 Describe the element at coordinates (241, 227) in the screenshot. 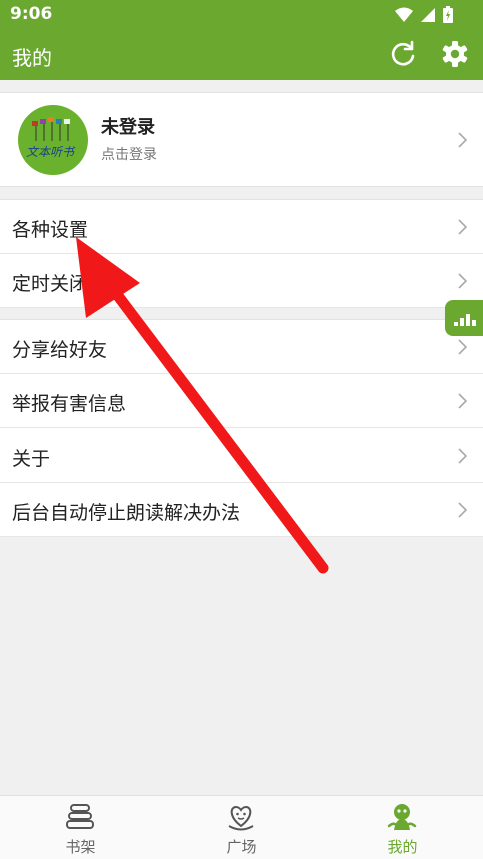

I see `menu-item-settings: 各种设置` at that location.